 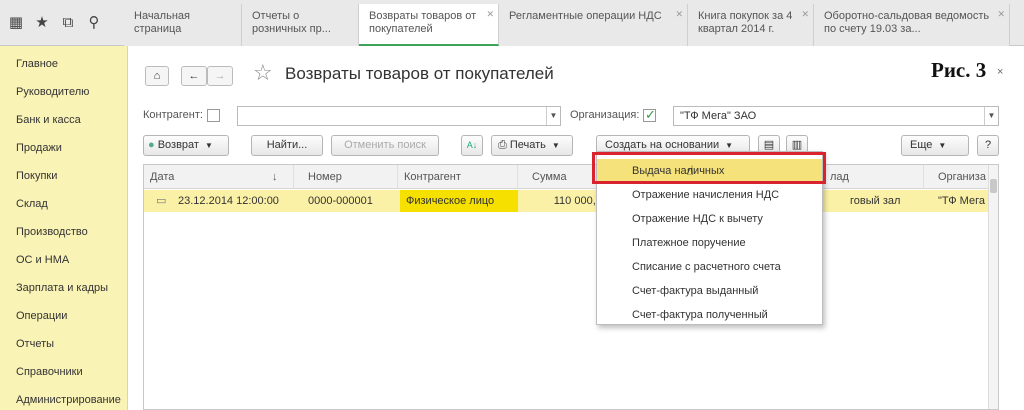 What do you see at coordinates (993, 287) in the screenshot?
I see `vertical-scrollbar` at bounding box center [993, 287].